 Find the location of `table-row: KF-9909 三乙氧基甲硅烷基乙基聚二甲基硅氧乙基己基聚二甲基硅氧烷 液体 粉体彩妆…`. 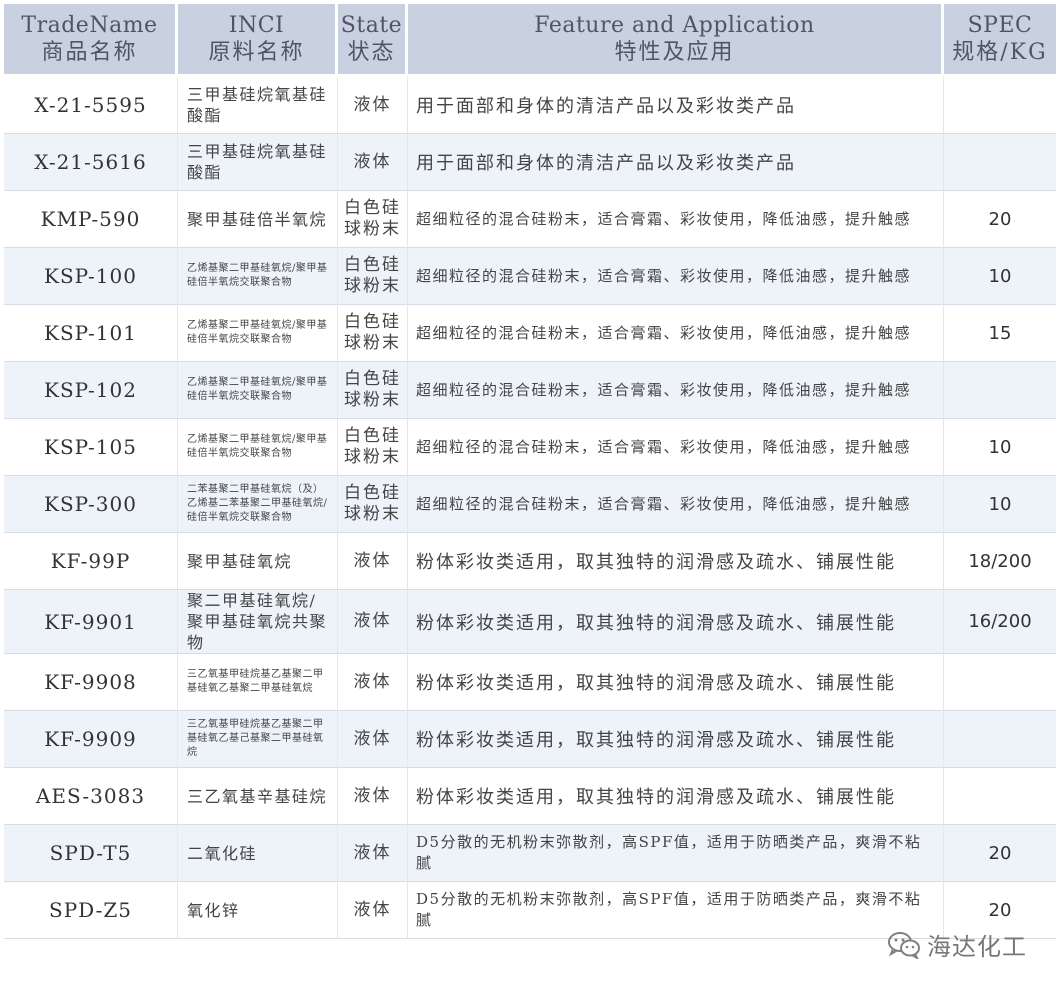

table-row: KF-9909 三乙氧基甲硅烷基乙基聚二甲基硅氧乙基己基聚二甲基硅氧烷 液体 粉体彩妆… is located at coordinates (530, 739).